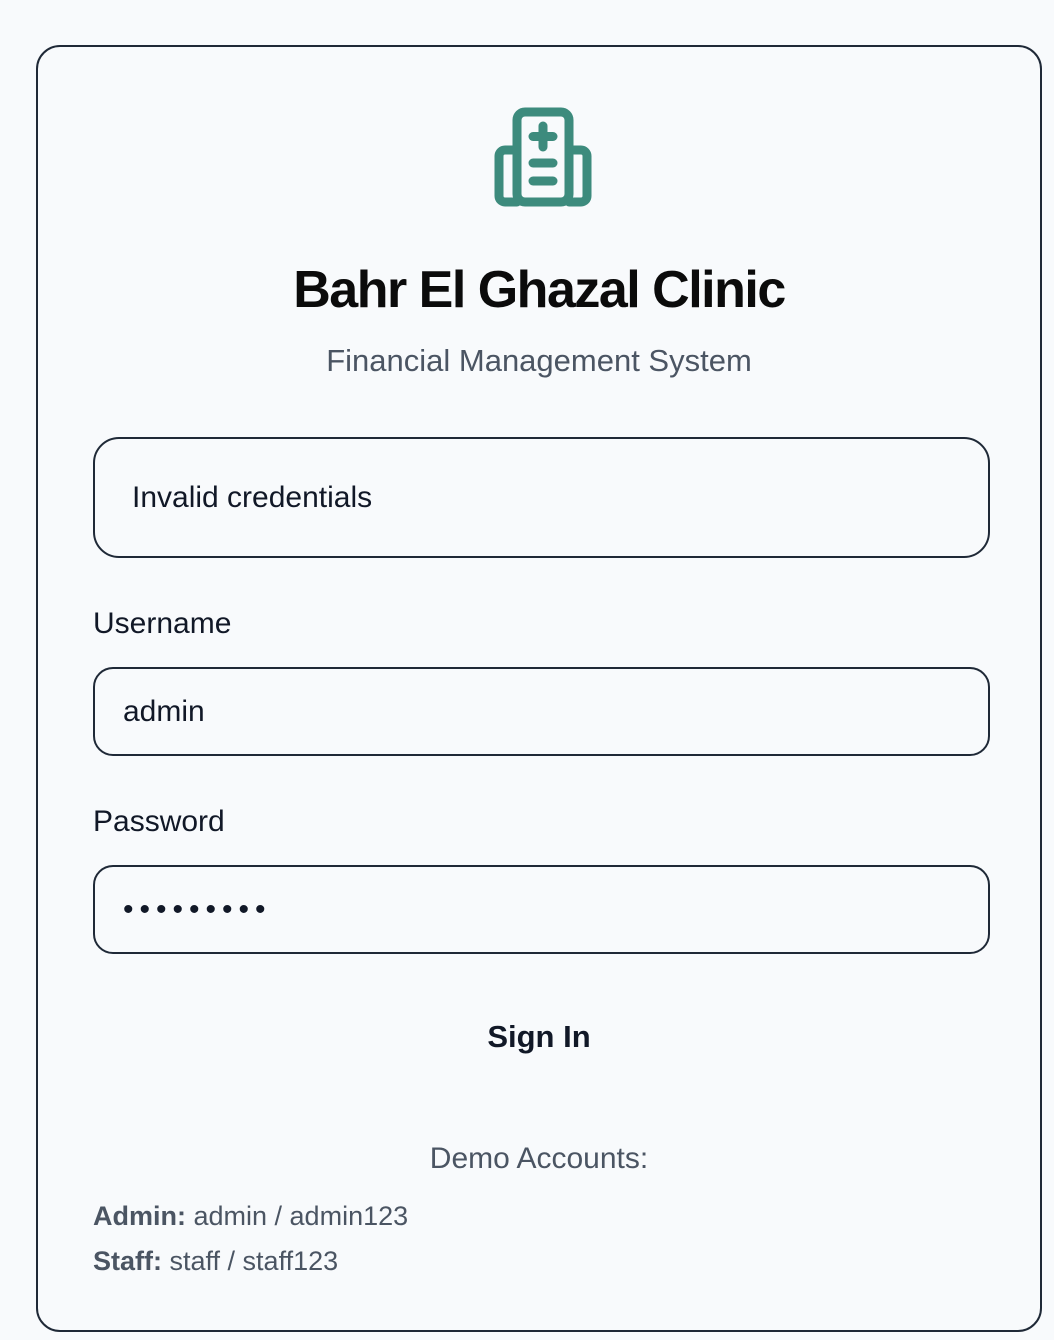  What do you see at coordinates (162, 623) in the screenshot?
I see `username-label: Username` at bounding box center [162, 623].